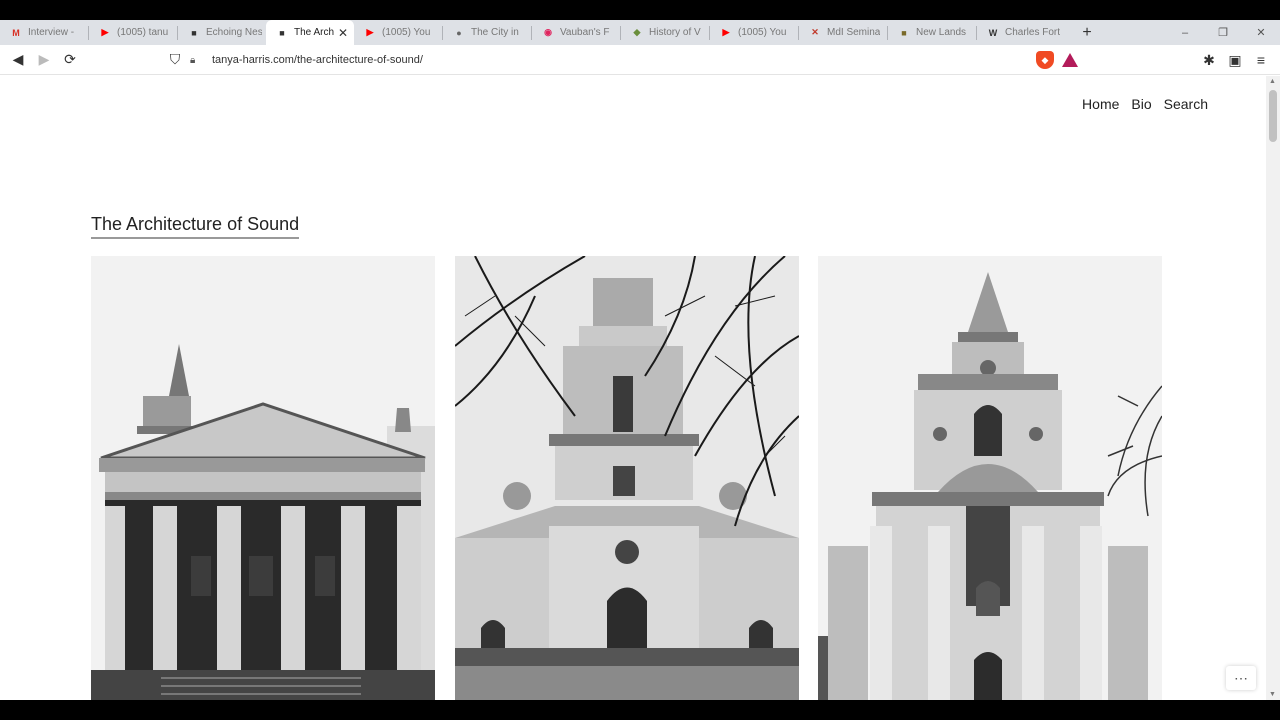  What do you see at coordinates (314, 32) in the screenshot?
I see `tab-label: The Arch` at bounding box center [314, 32].